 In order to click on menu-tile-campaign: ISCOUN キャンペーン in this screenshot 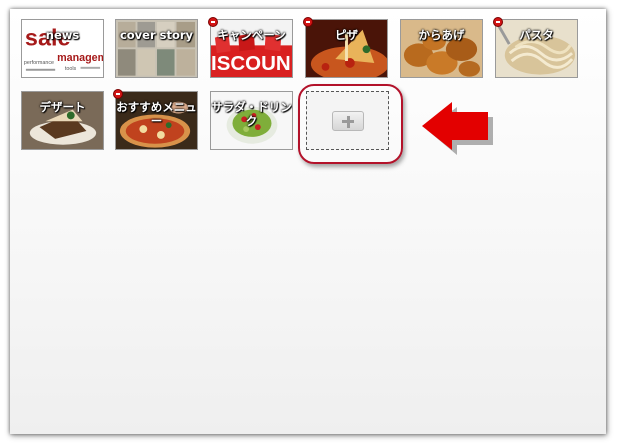, I will do `click(251, 48)`.